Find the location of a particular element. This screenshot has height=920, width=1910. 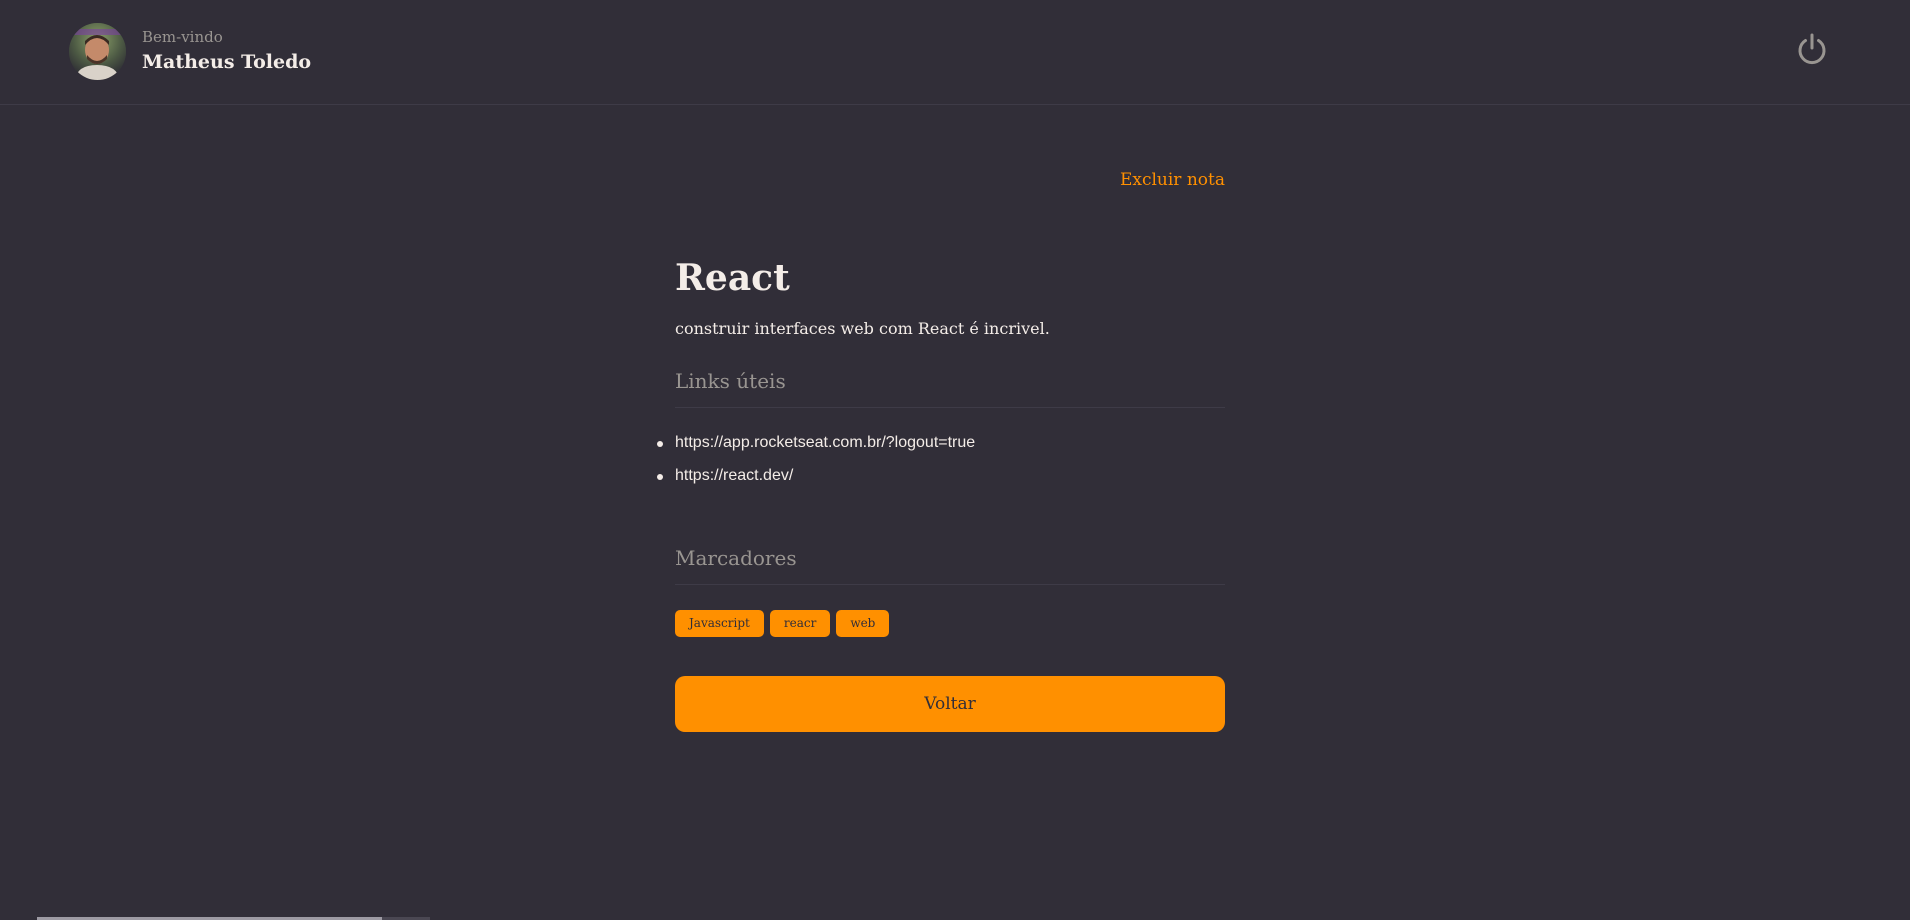

power-icon is located at coordinates (1812, 49).